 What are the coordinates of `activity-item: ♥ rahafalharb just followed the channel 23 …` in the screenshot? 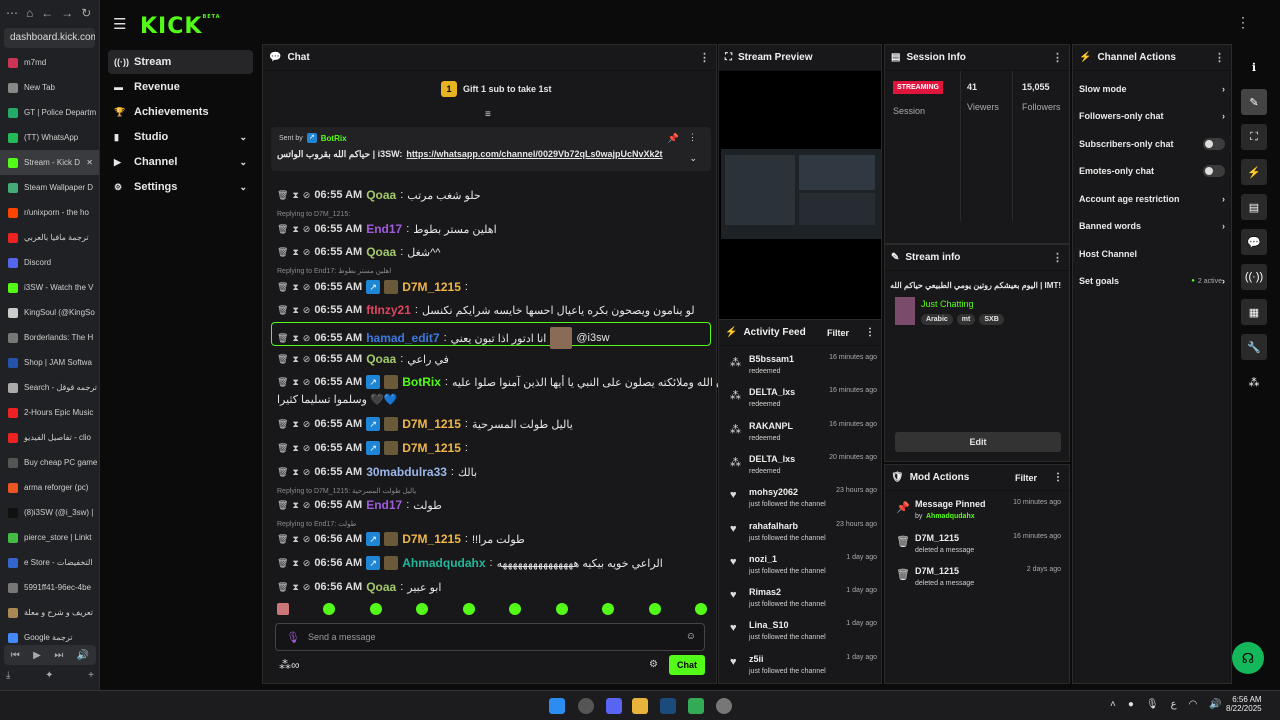 It's located at (802, 534).